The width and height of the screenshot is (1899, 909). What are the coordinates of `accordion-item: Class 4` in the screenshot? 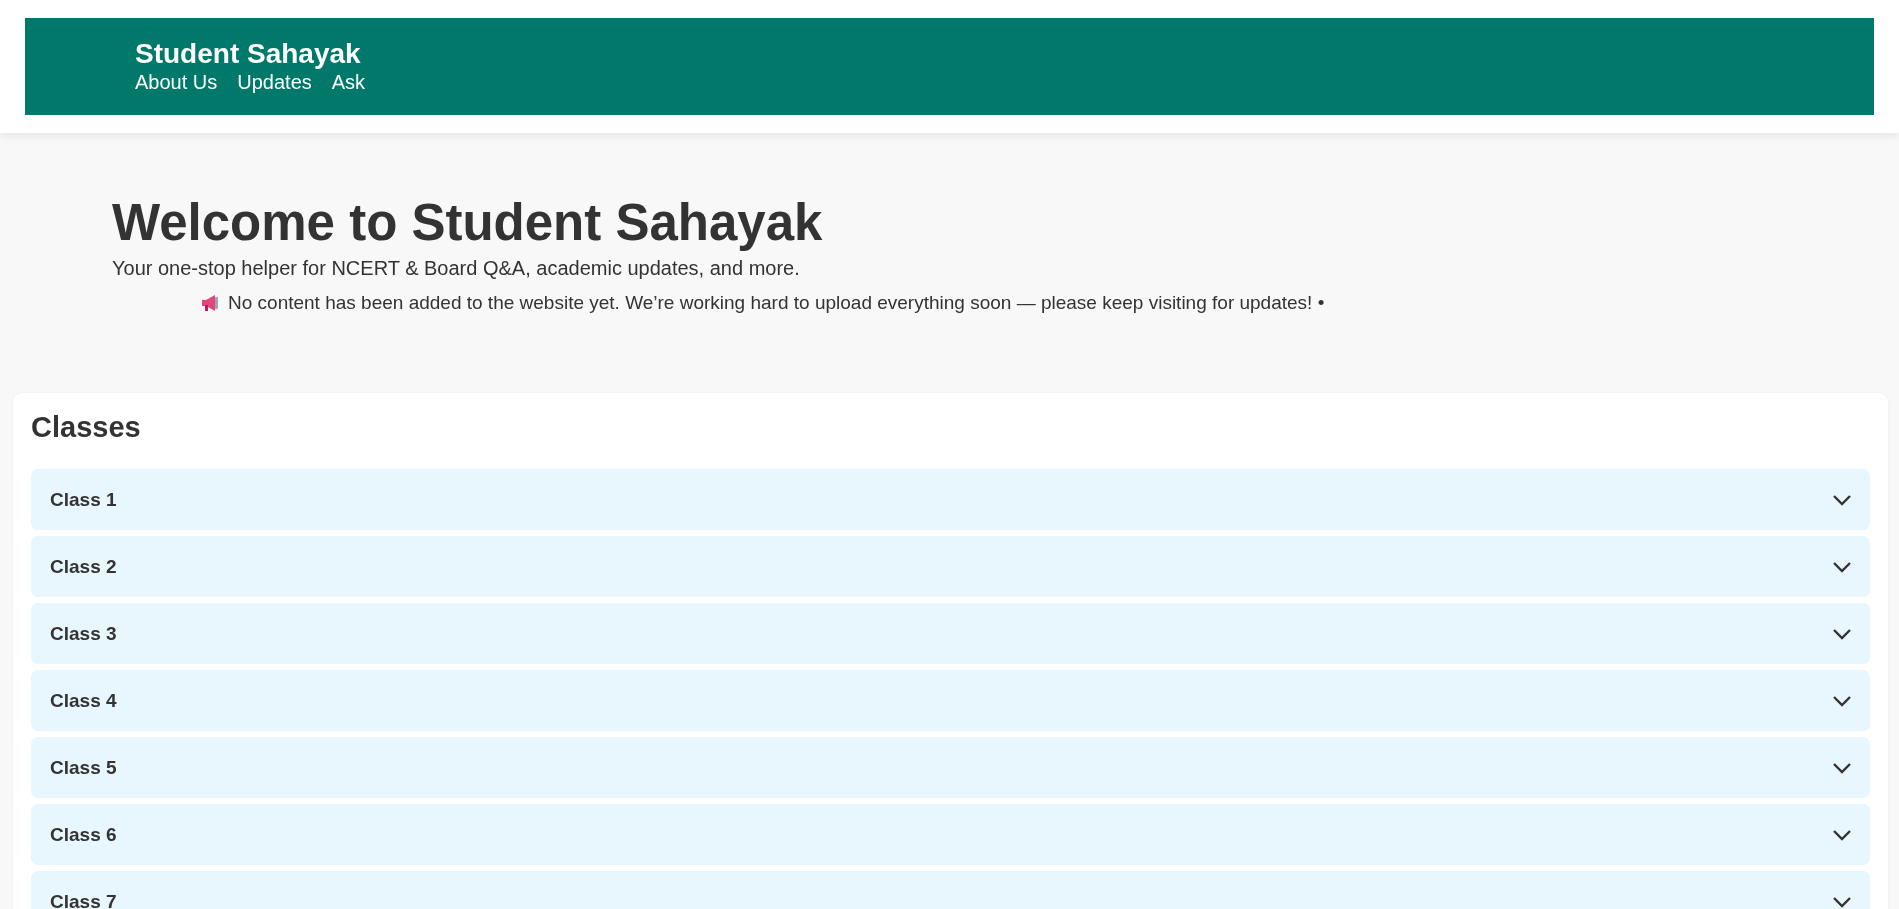 It's located at (950, 700).